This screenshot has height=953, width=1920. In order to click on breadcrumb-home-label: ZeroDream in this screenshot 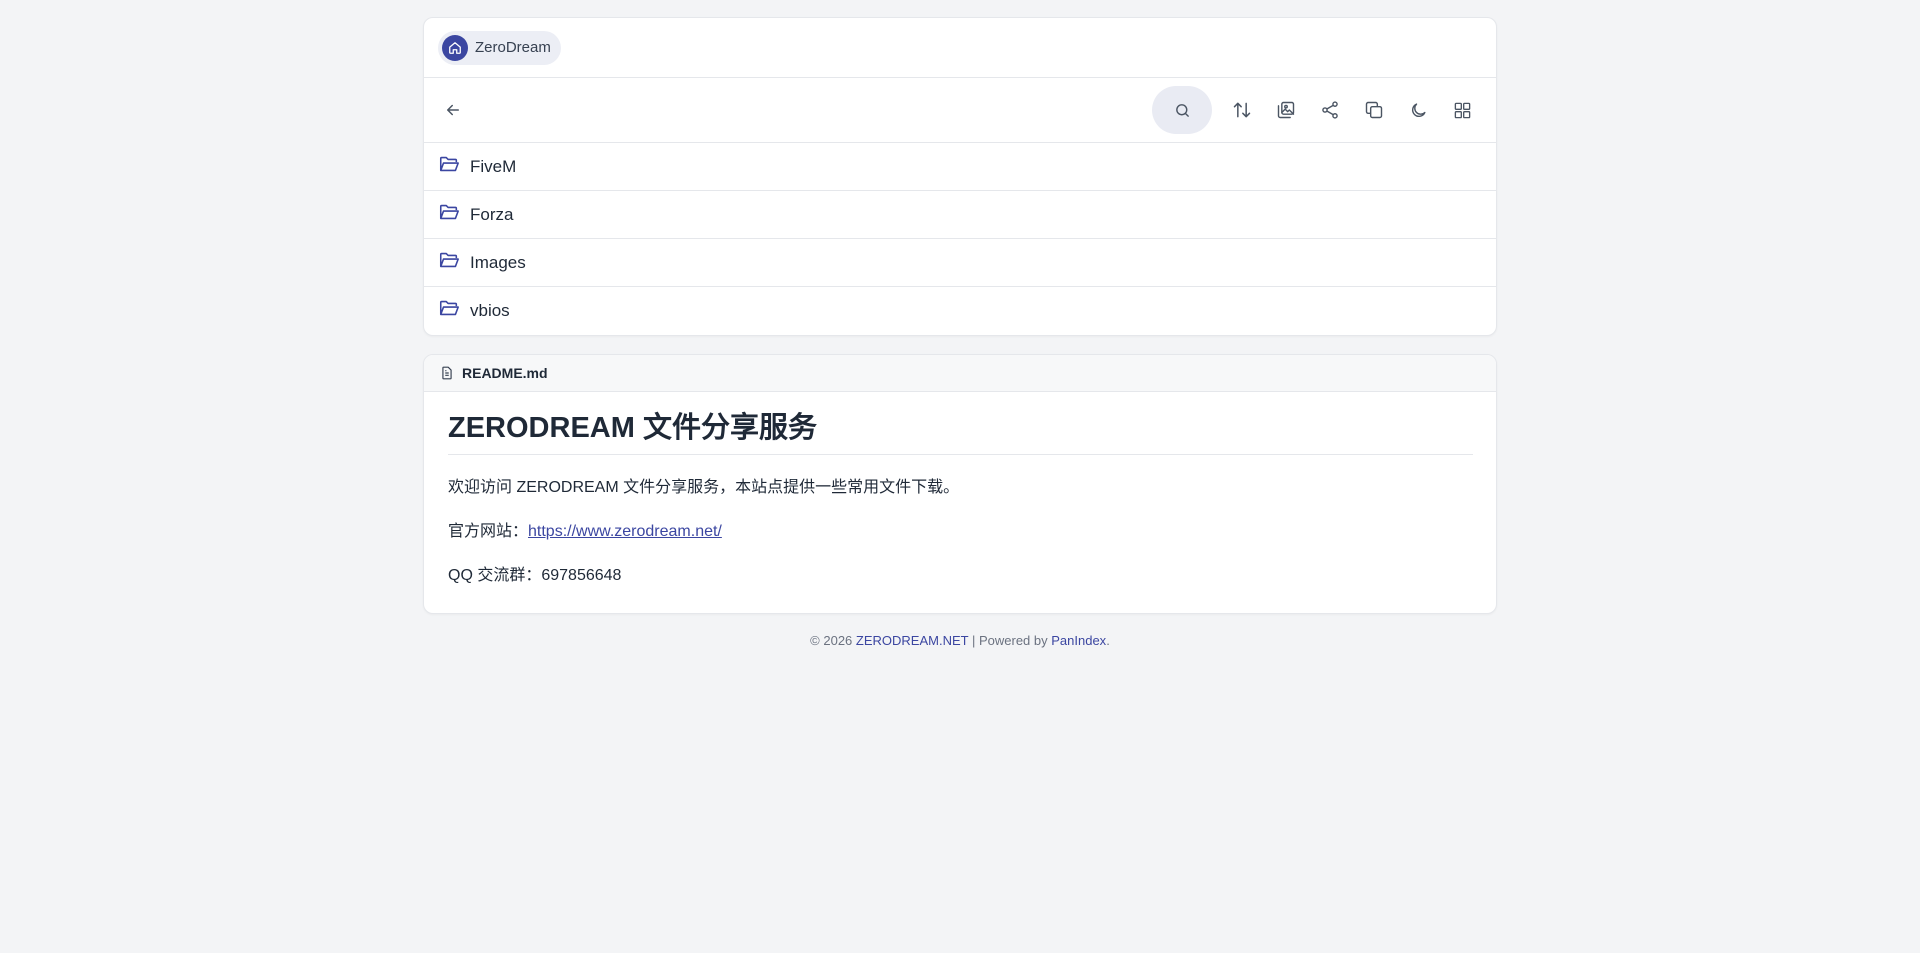, I will do `click(513, 47)`.